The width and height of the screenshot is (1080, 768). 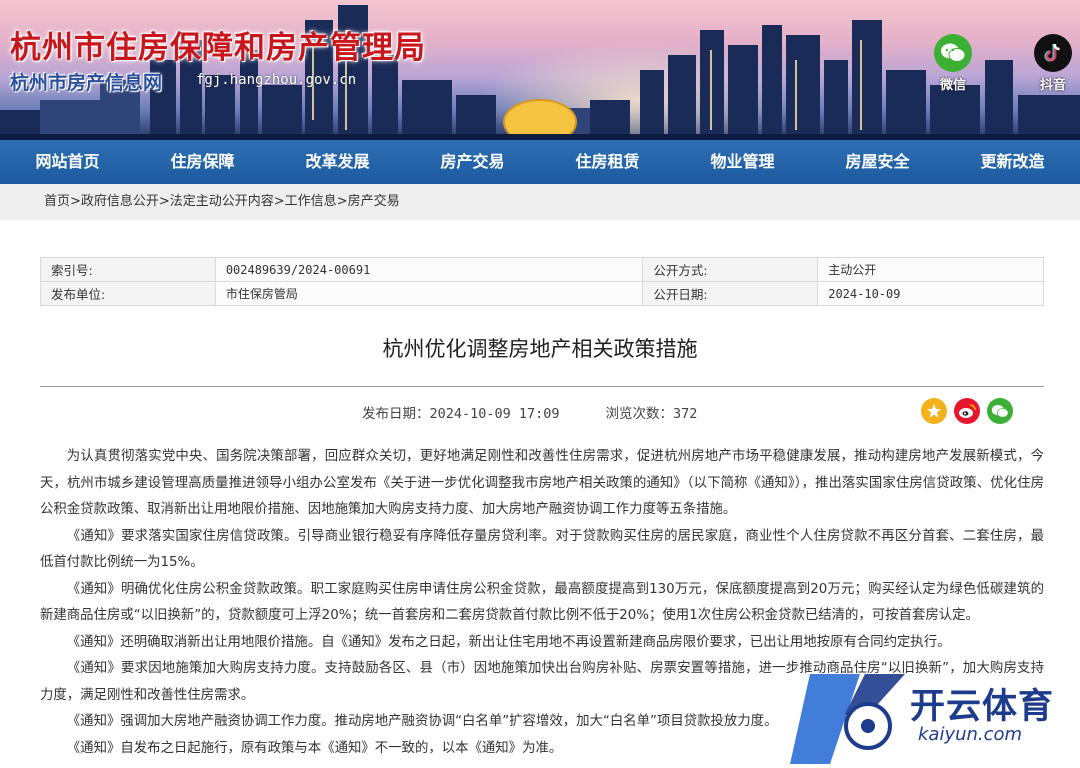 What do you see at coordinates (218, 44) in the screenshot?
I see `site-title: 杭州市住房保障和房产管理局` at bounding box center [218, 44].